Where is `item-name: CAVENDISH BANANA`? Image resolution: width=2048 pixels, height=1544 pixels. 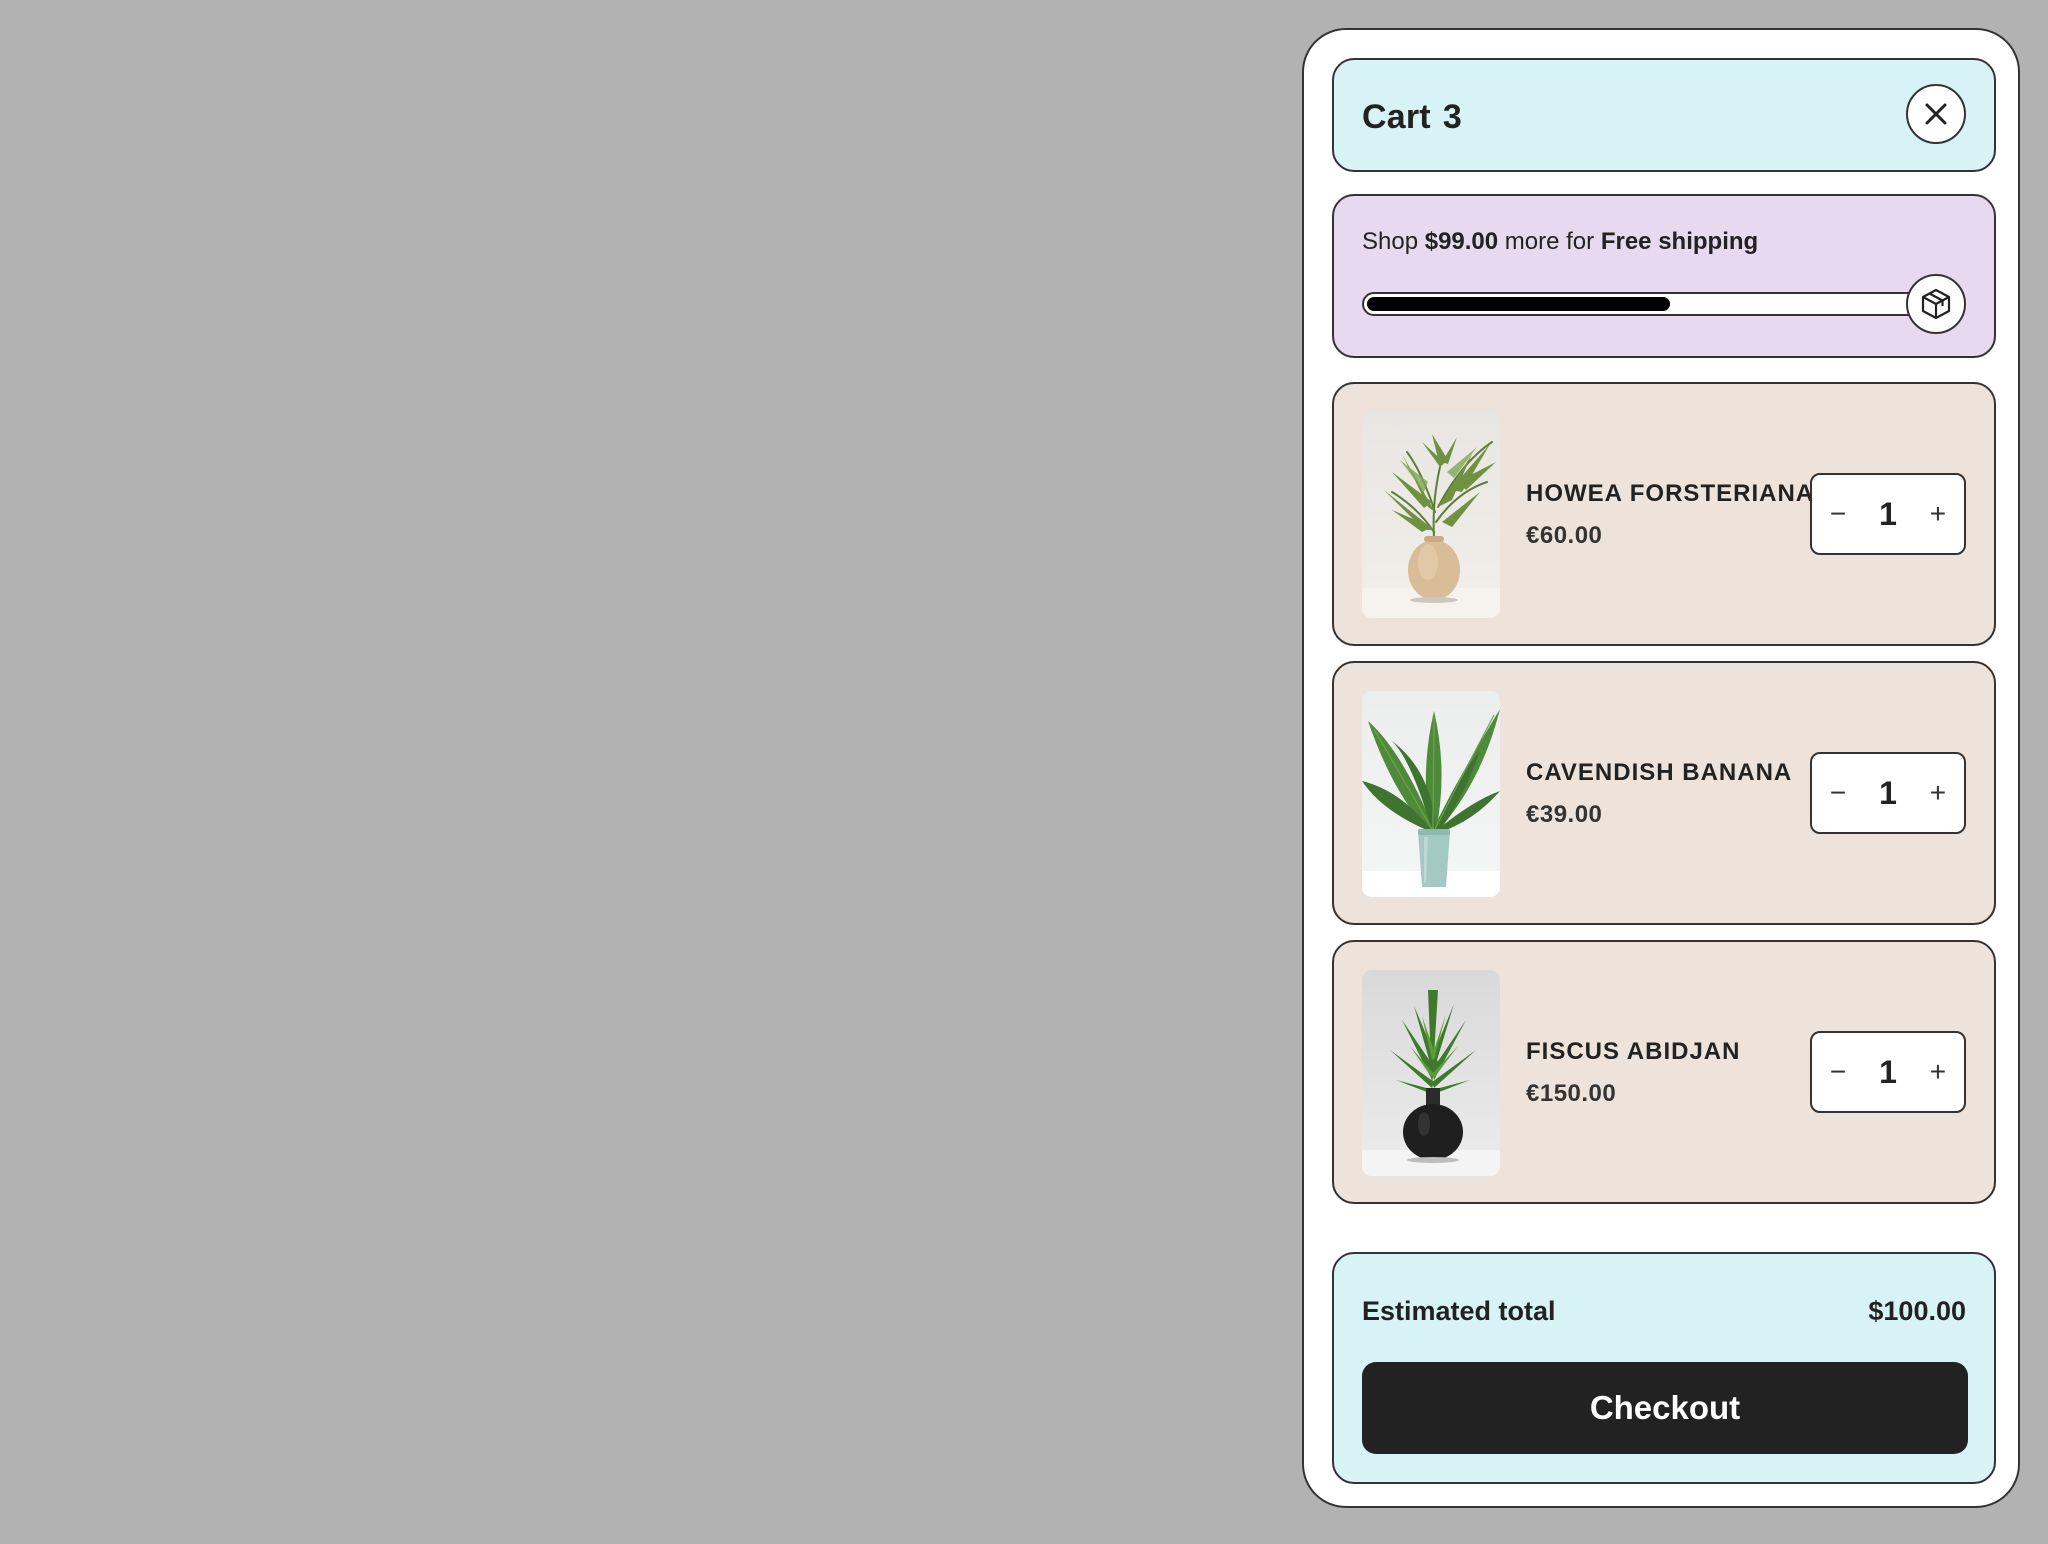 item-name: CAVENDISH BANANA is located at coordinates (1659, 773).